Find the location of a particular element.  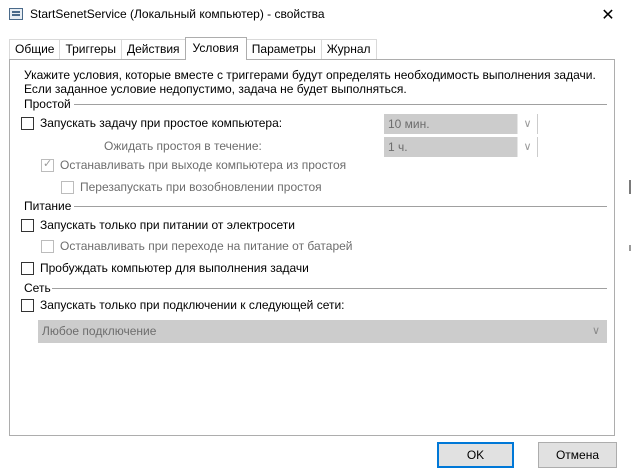

stop-on-idle-end-checkbox is located at coordinates (47, 164).